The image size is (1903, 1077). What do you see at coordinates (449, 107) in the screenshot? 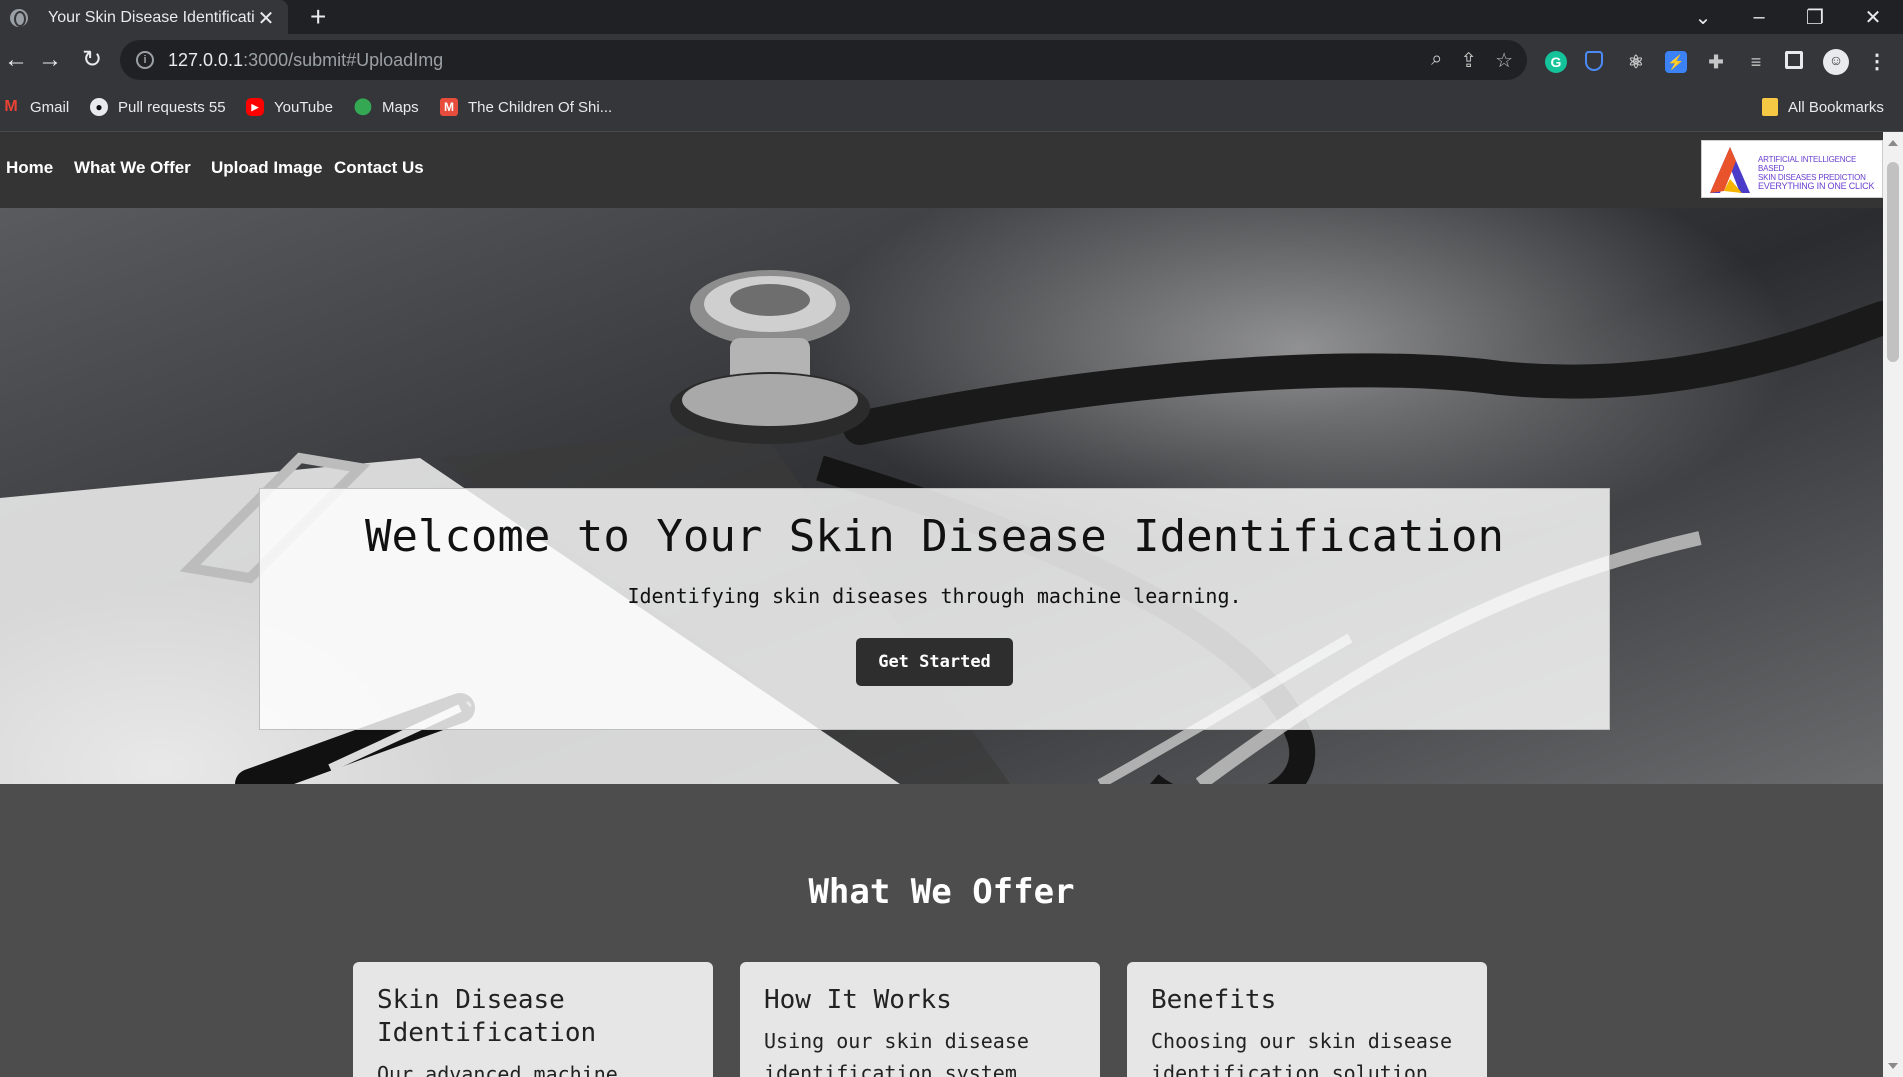
I see `bookmark-m-icon: M` at bounding box center [449, 107].